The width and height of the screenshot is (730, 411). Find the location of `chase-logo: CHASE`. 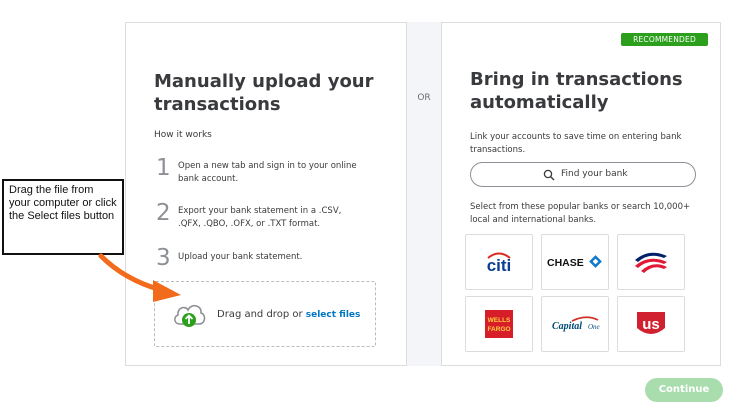

chase-logo: CHASE is located at coordinates (575, 262).